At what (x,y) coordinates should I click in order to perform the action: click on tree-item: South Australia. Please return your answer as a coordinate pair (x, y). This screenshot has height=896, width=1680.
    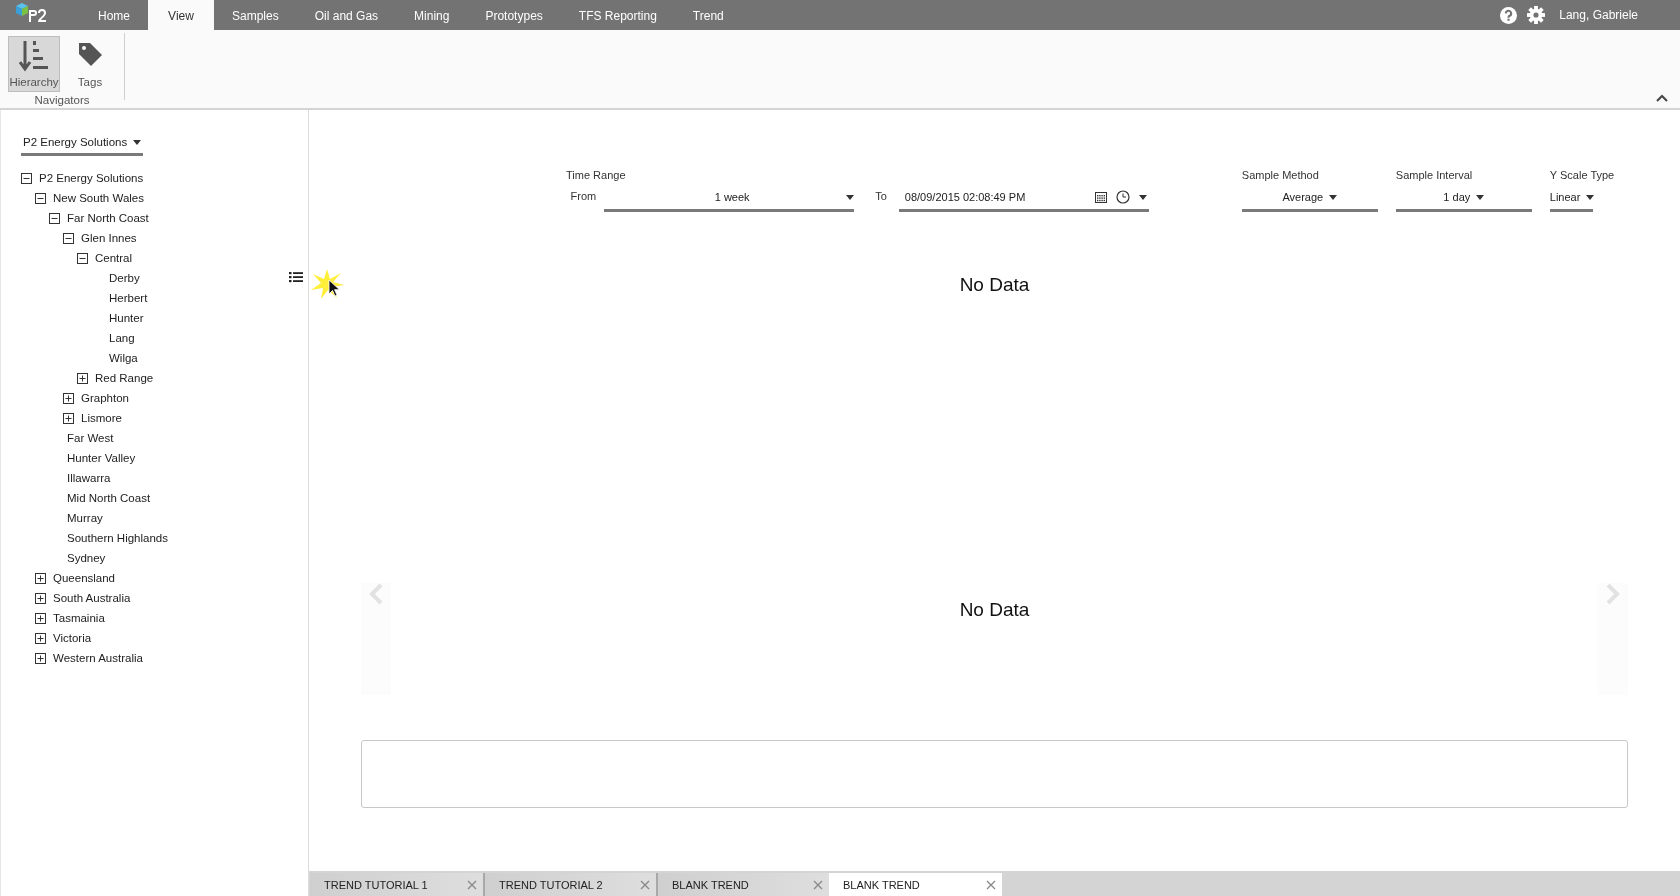
    Looking at the image, I should click on (92, 598).